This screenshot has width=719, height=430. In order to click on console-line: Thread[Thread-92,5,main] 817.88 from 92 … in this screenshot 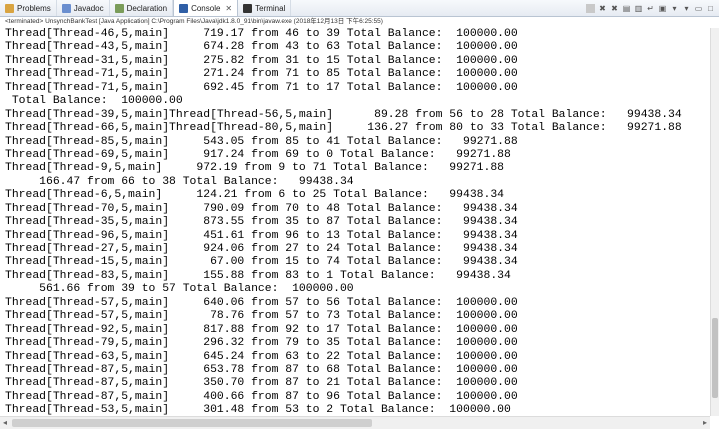, I will do `click(261, 329)`.